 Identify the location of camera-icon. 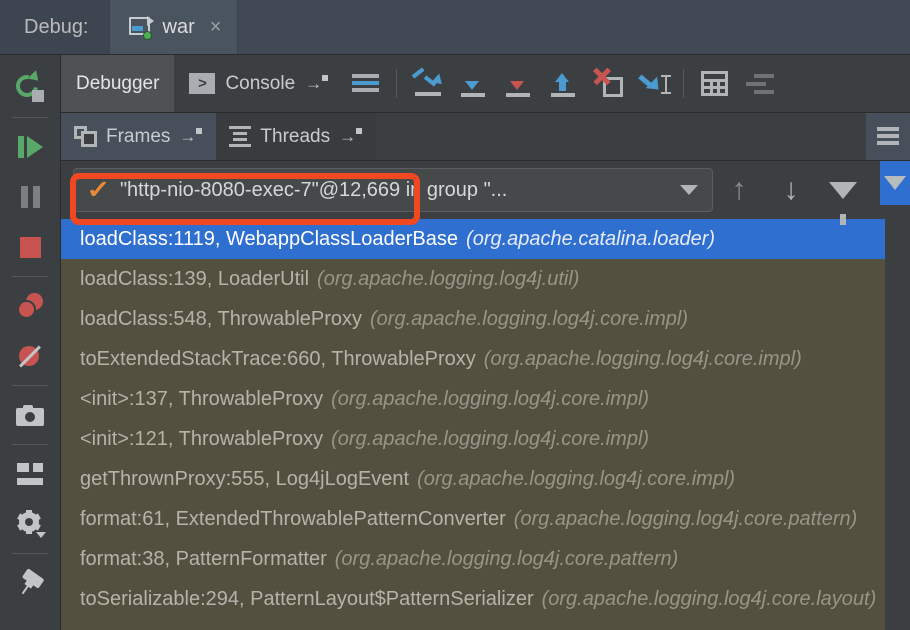
(30, 415).